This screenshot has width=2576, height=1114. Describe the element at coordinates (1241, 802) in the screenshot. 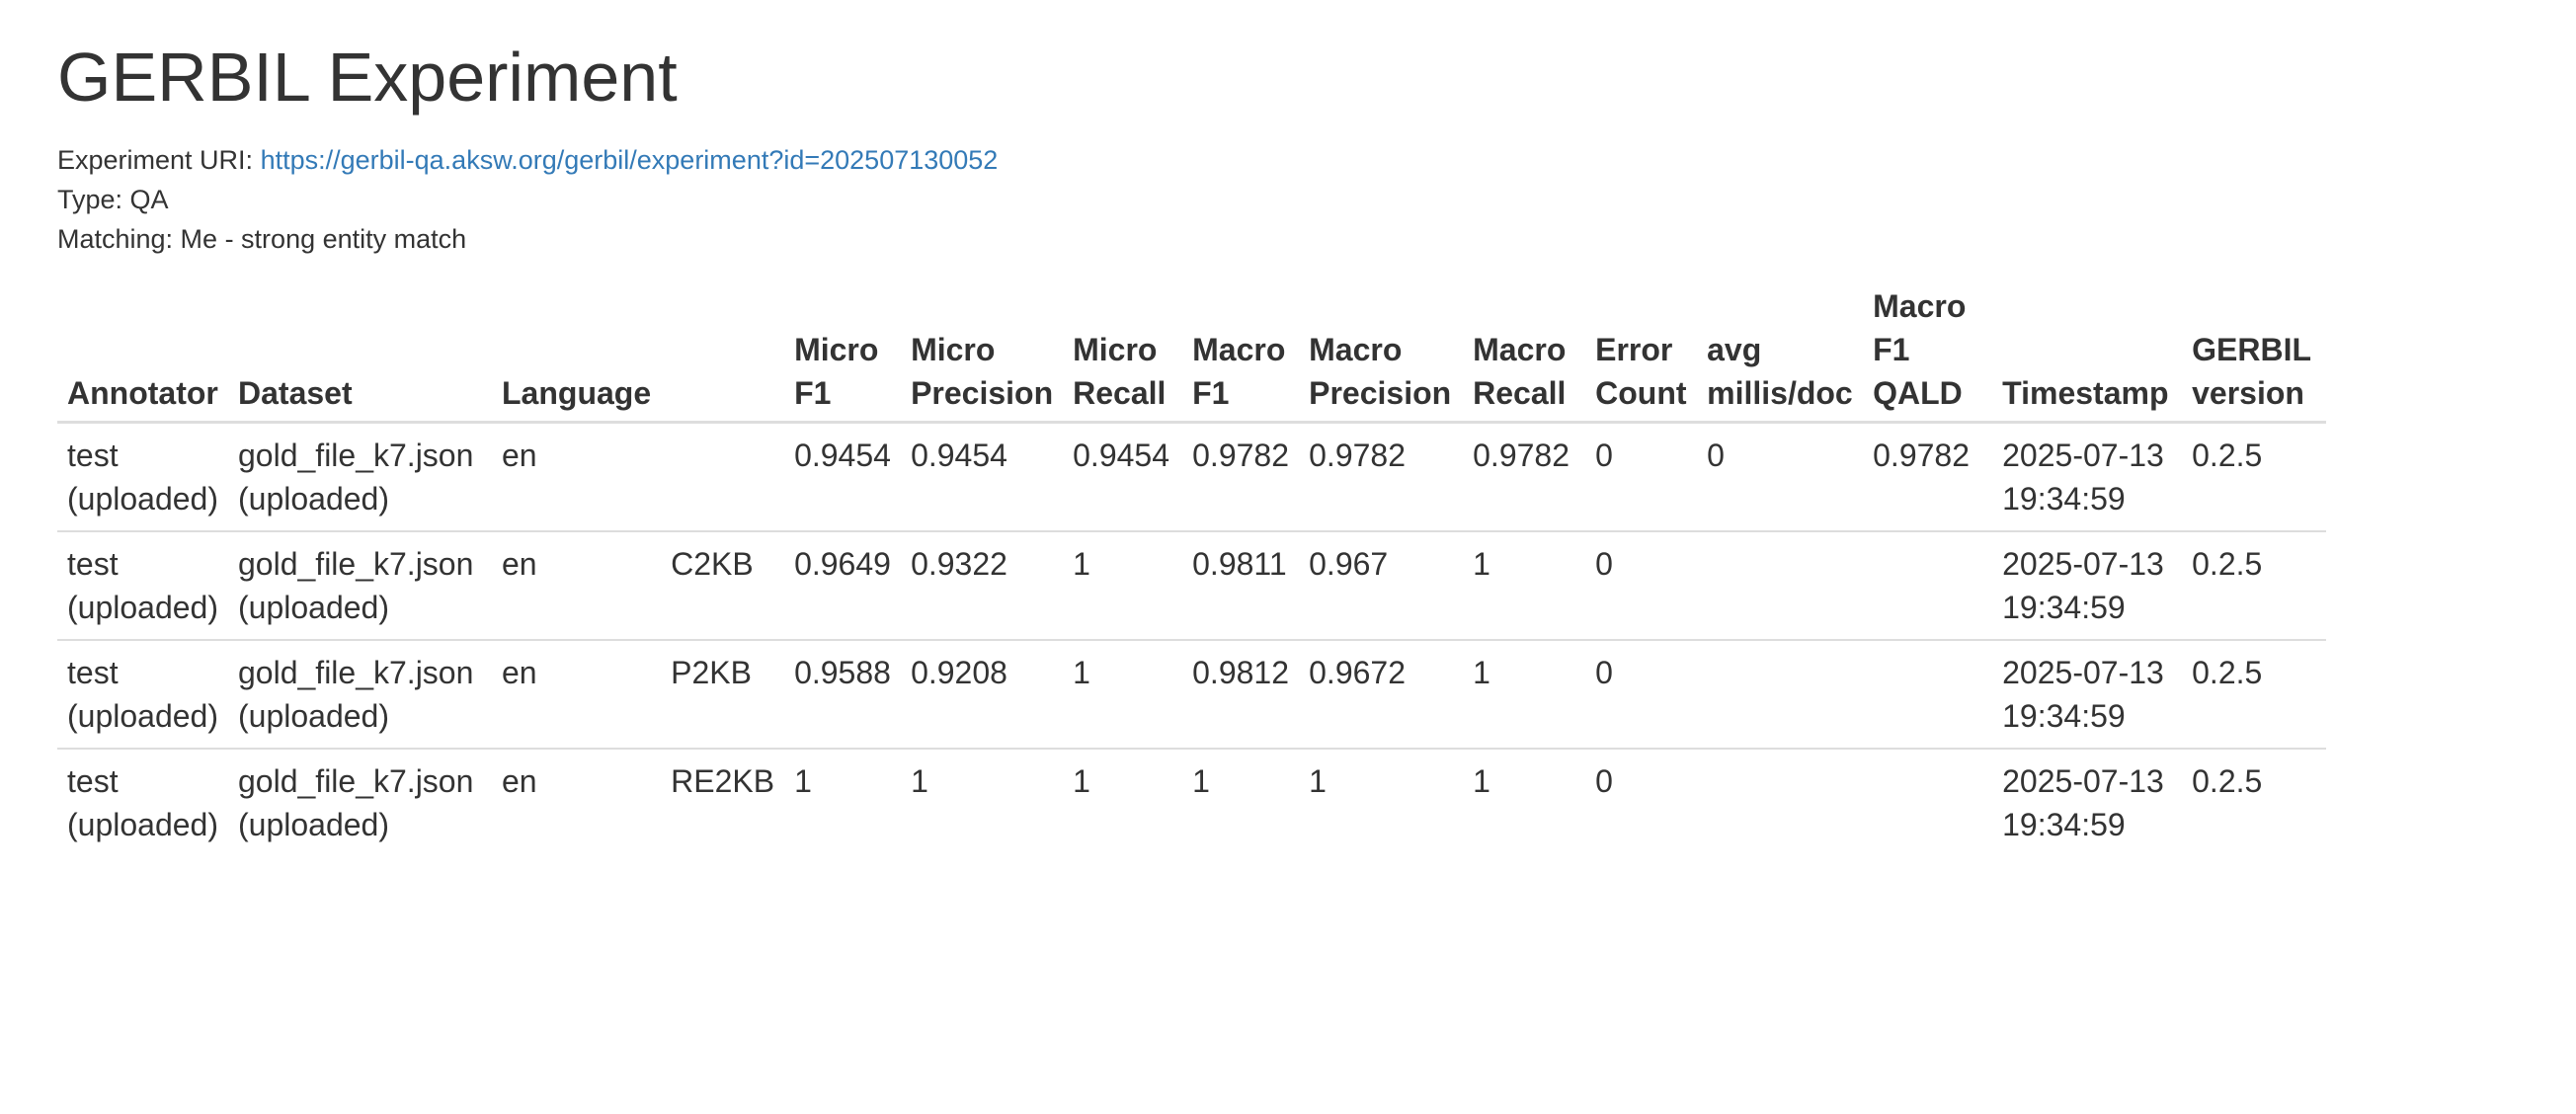

I see `cell-macro-f1: 1` at that location.